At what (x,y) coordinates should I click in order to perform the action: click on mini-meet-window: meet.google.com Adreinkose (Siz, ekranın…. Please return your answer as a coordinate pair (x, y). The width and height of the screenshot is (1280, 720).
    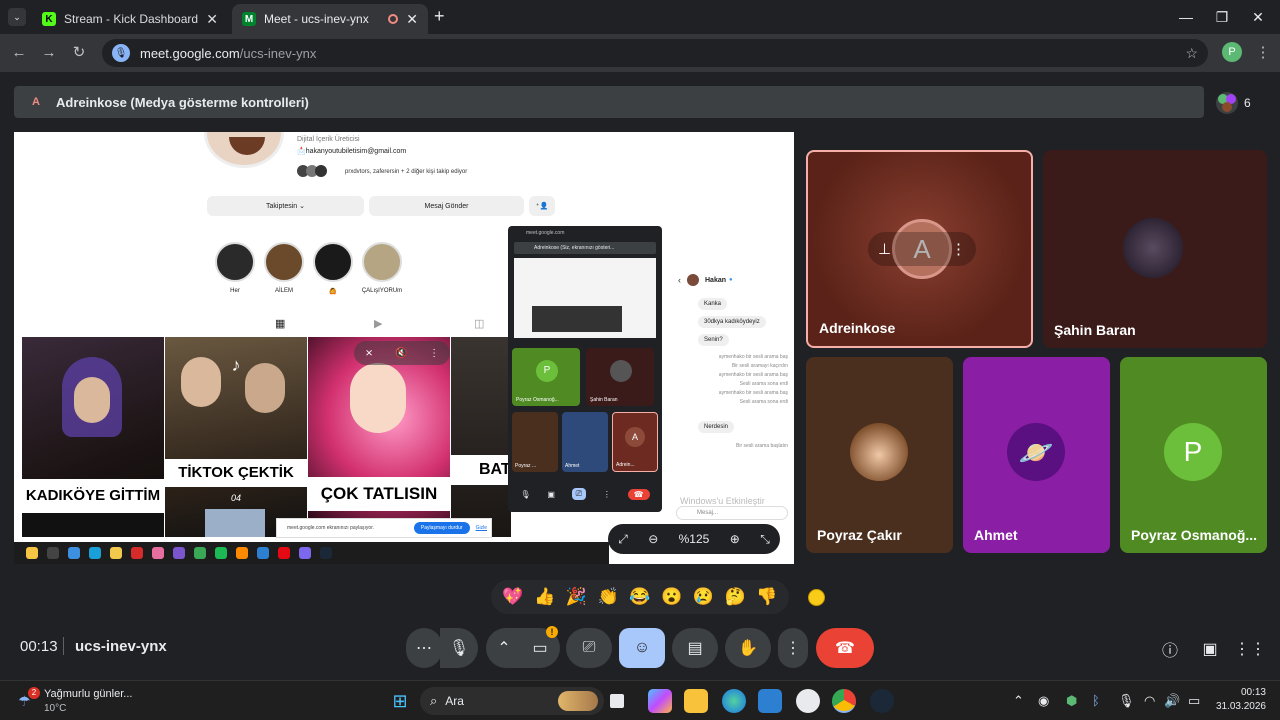
    Looking at the image, I should click on (585, 369).